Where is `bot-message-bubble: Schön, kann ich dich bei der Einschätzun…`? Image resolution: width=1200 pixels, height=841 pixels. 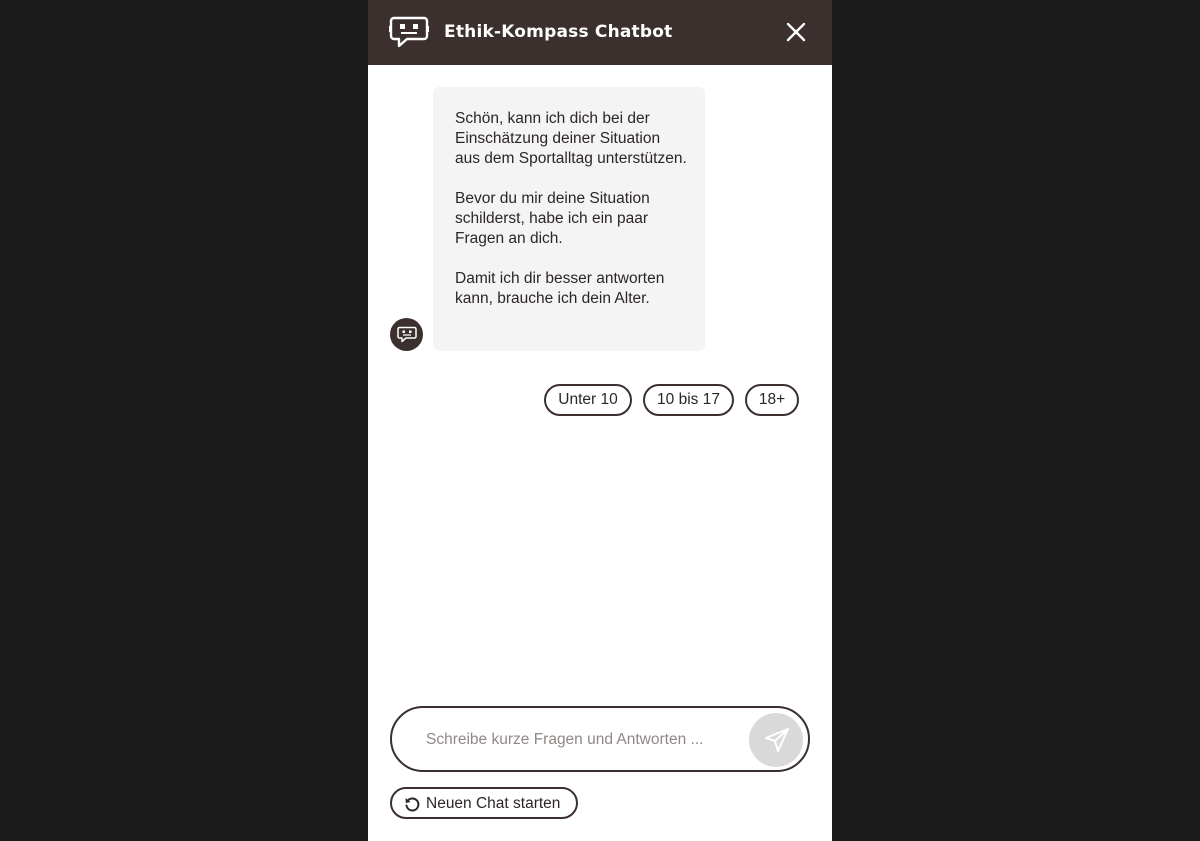
bot-message-bubble: Schön, kann ich dich bei der Einschätzun… is located at coordinates (569, 219).